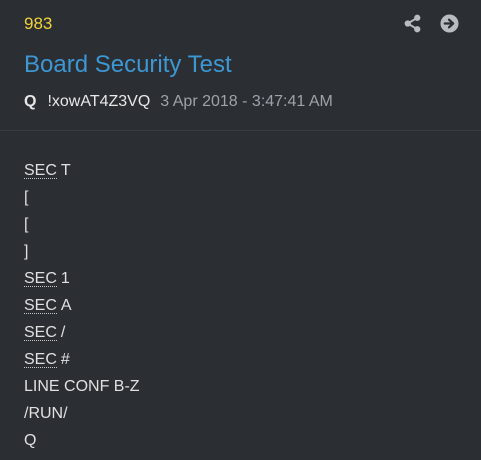 The width and height of the screenshot is (481, 460). What do you see at coordinates (99, 101) in the screenshot?
I see `tripcode: !xowAT4Z3VQ` at bounding box center [99, 101].